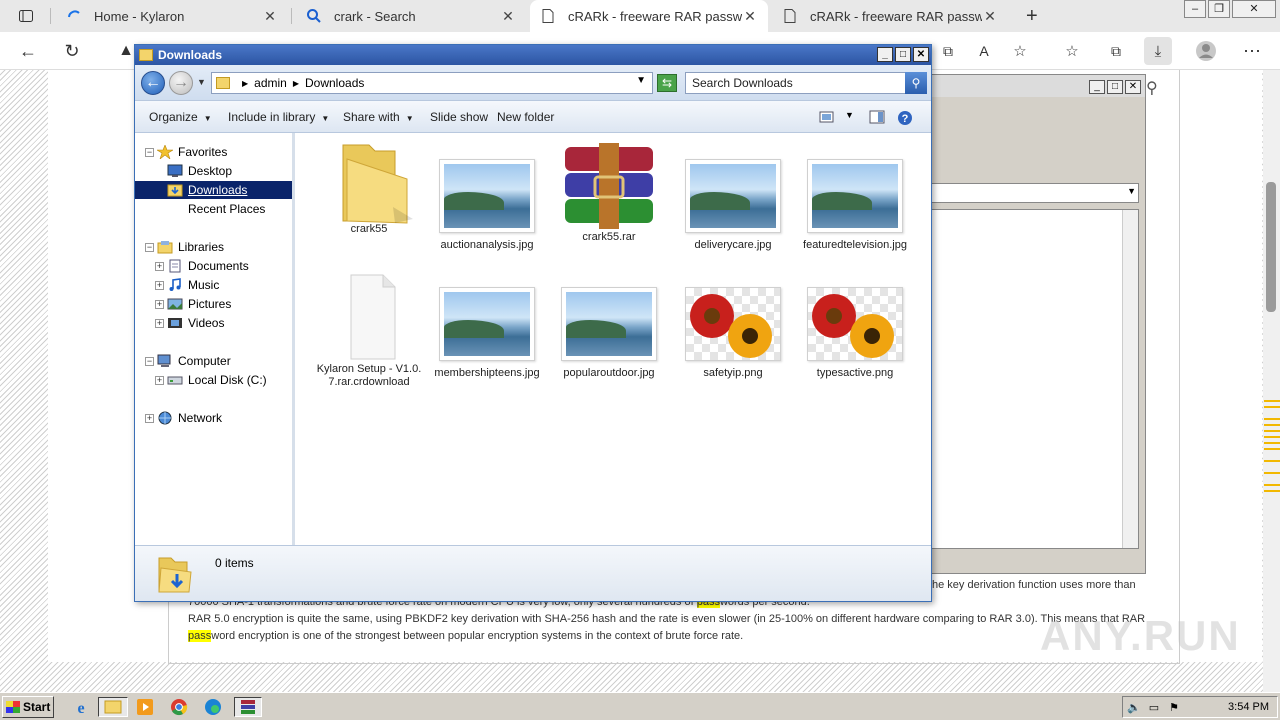 This screenshot has width=1280, height=720. I want to click on dialog-list-scrollbar, so click(1130, 379).